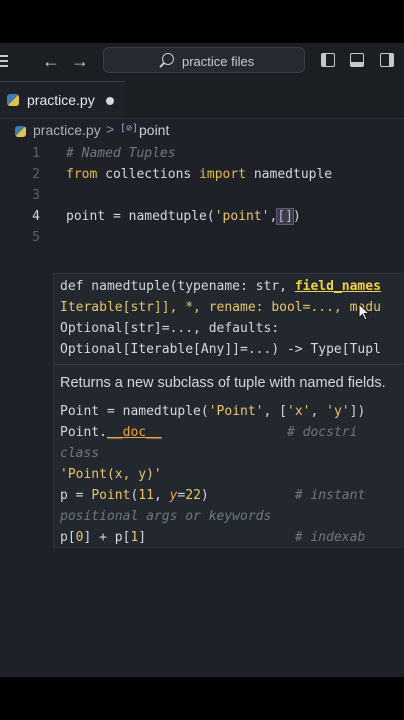  What do you see at coordinates (387, 60) in the screenshot?
I see `toggle-secondary-sidebar-icon` at bounding box center [387, 60].